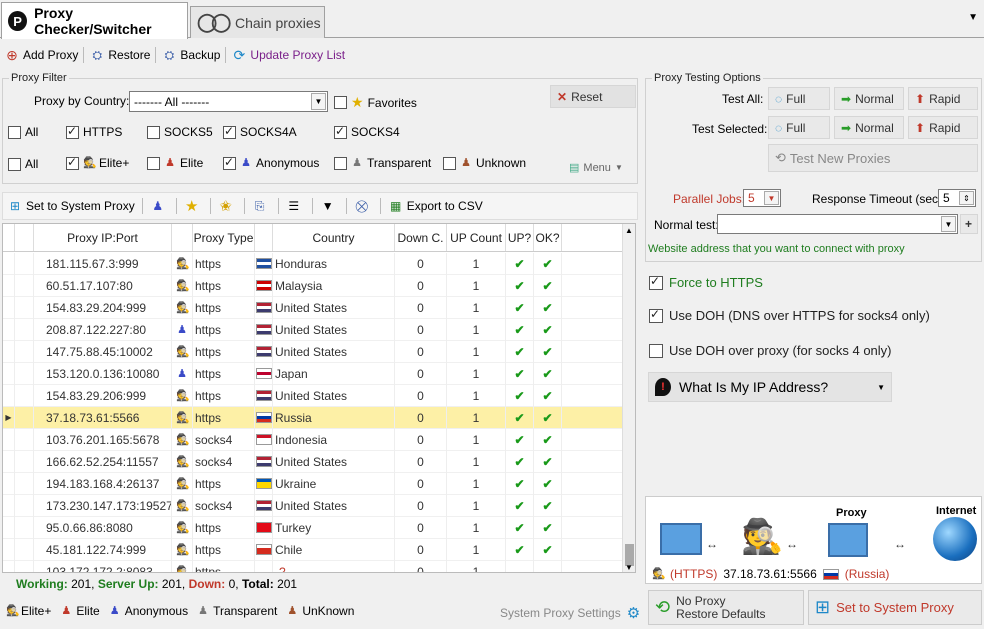 The height and width of the screenshot is (629, 984). I want to click on system-proxy-settings-link: System Proxy Settings ⚙, so click(570, 613).